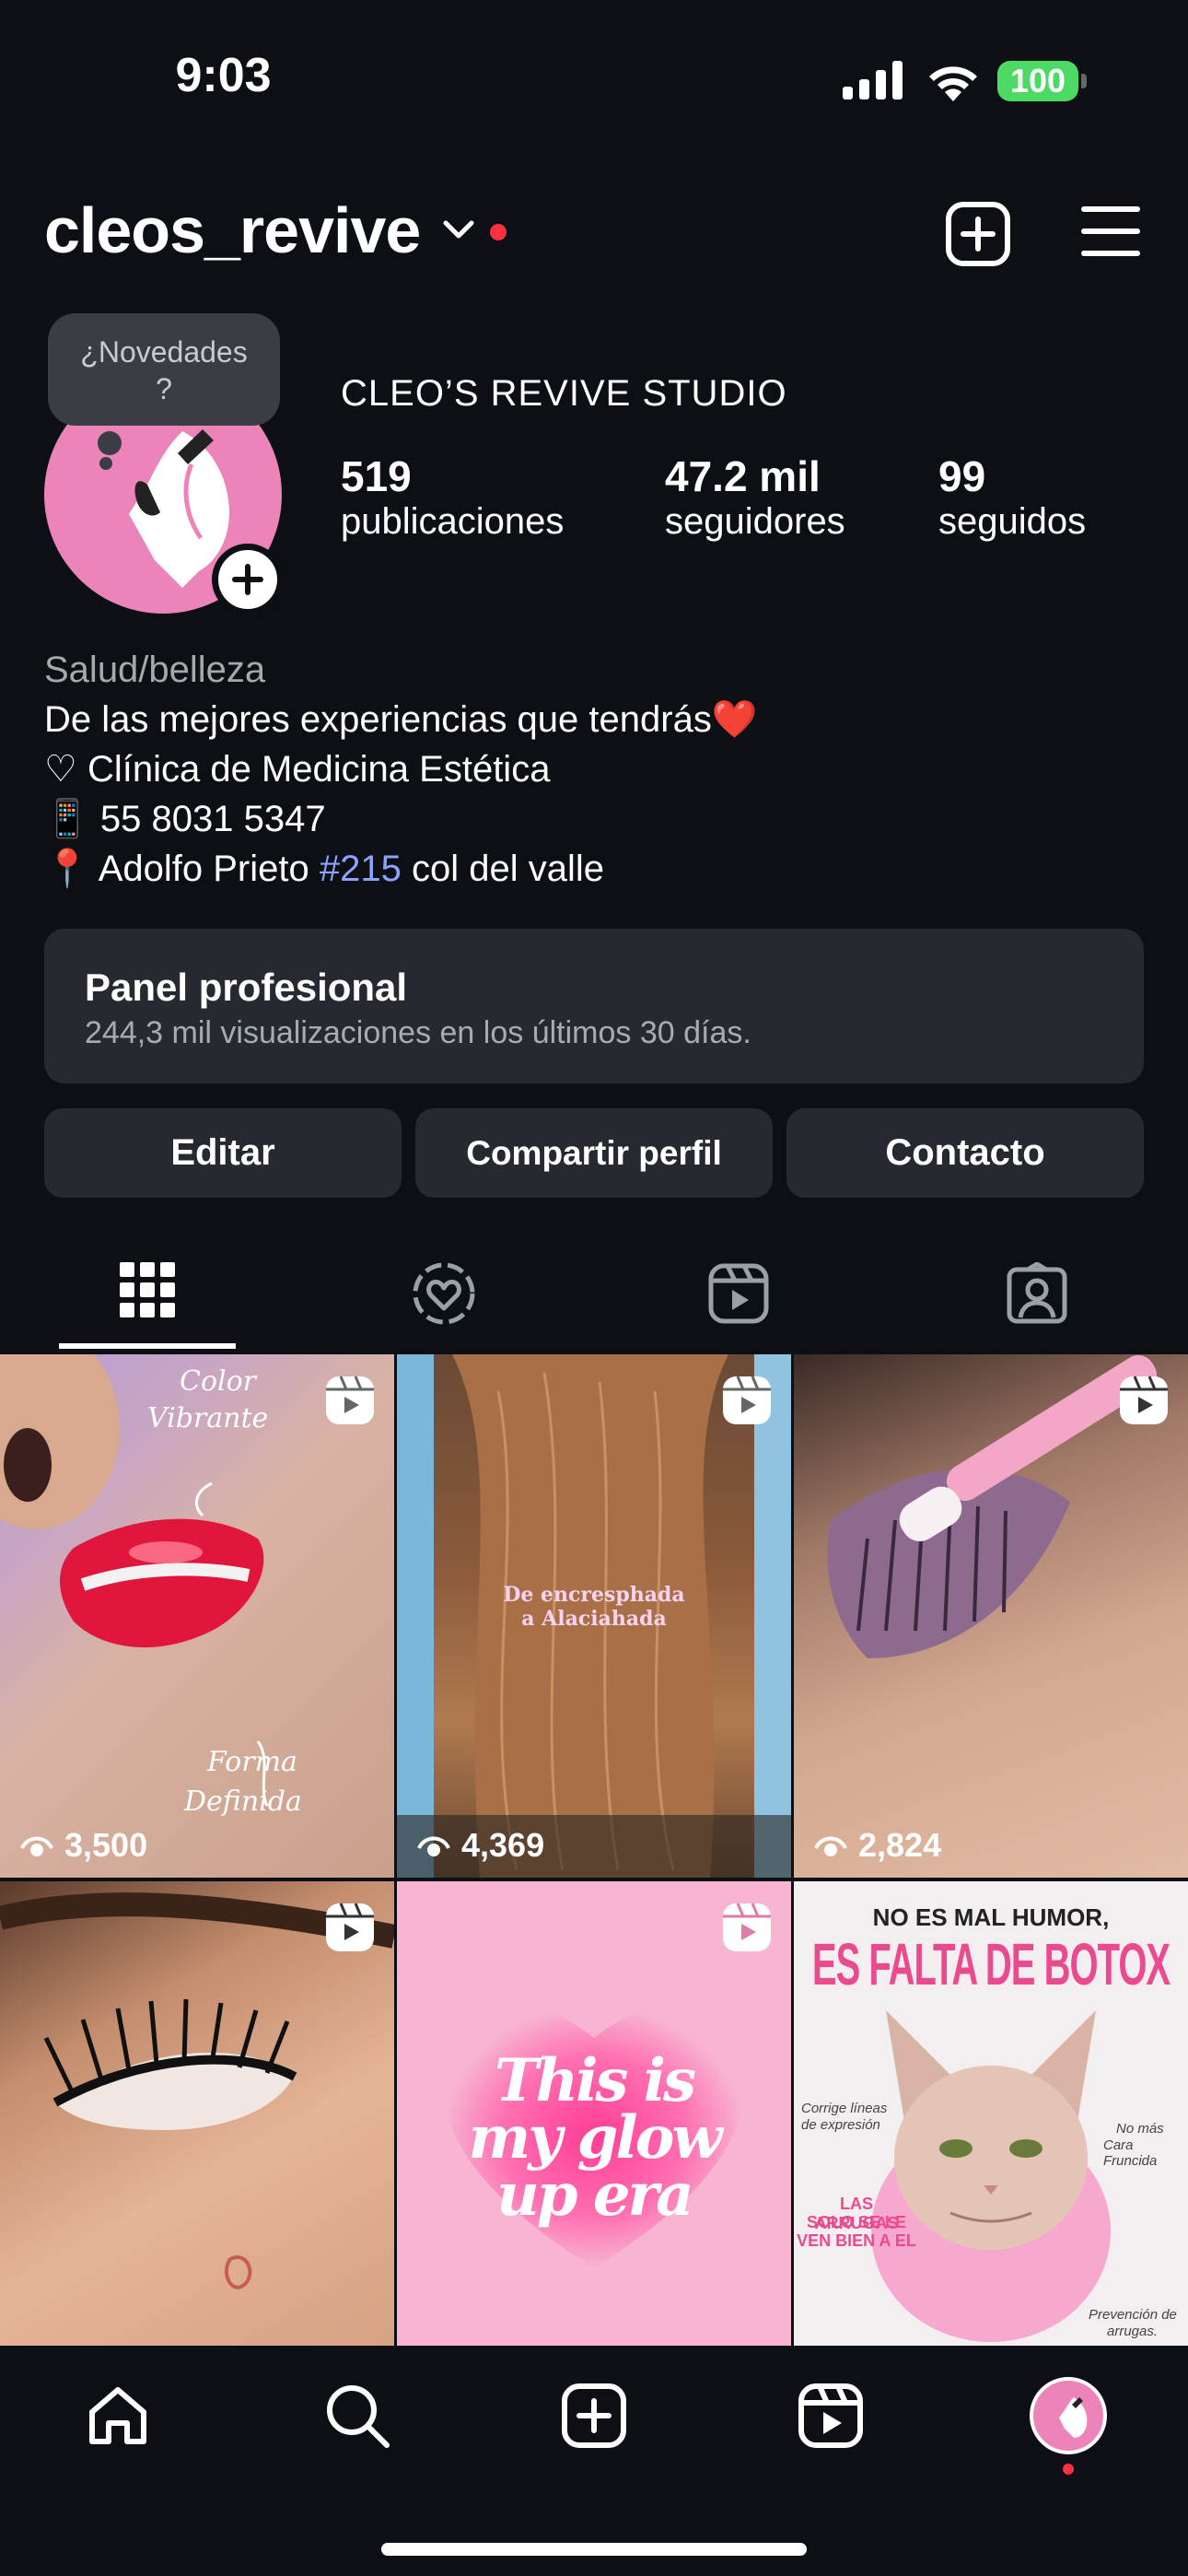  Describe the element at coordinates (738, 1293) in the screenshot. I see `reels-tab-icon` at that location.